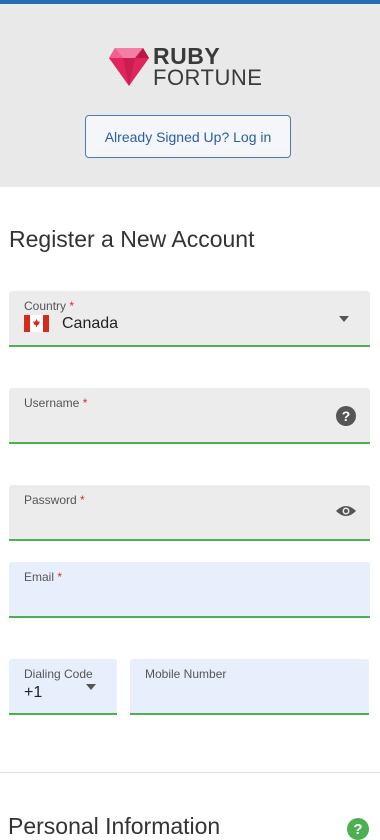 This screenshot has width=380, height=840. Describe the element at coordinates (33, 692) in the screenshot. I see `dialing-code-value: +1` at that location.